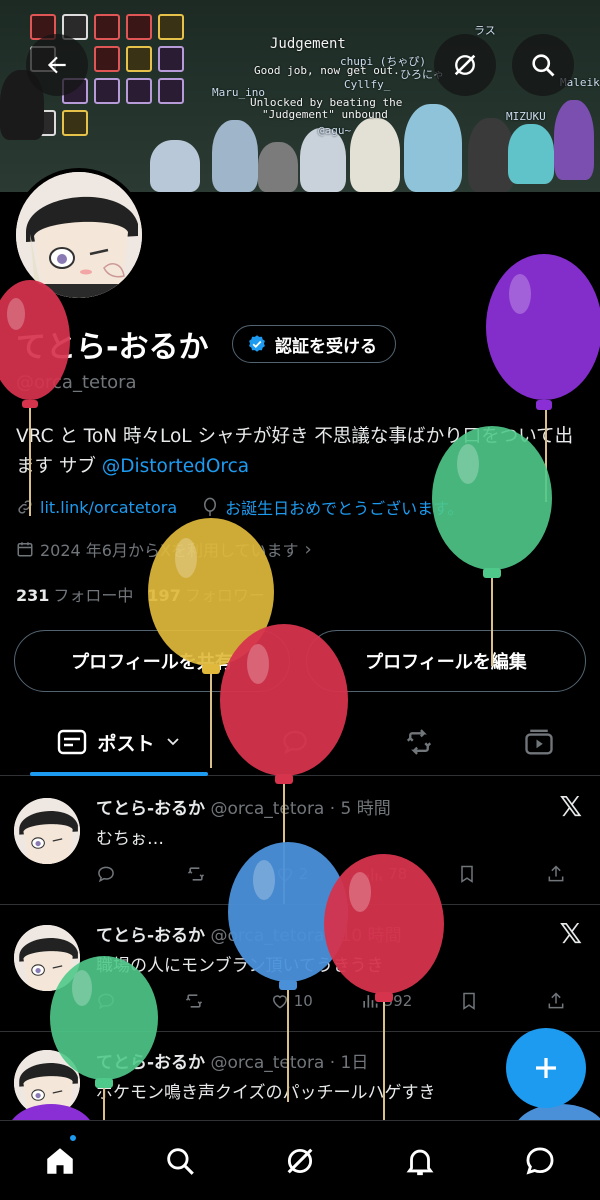 The image size is (600, 1200). What do you see at coordinates (164, 595) in the screenshot?
I see `followers-count: 197` at bounding box center [164, 595].